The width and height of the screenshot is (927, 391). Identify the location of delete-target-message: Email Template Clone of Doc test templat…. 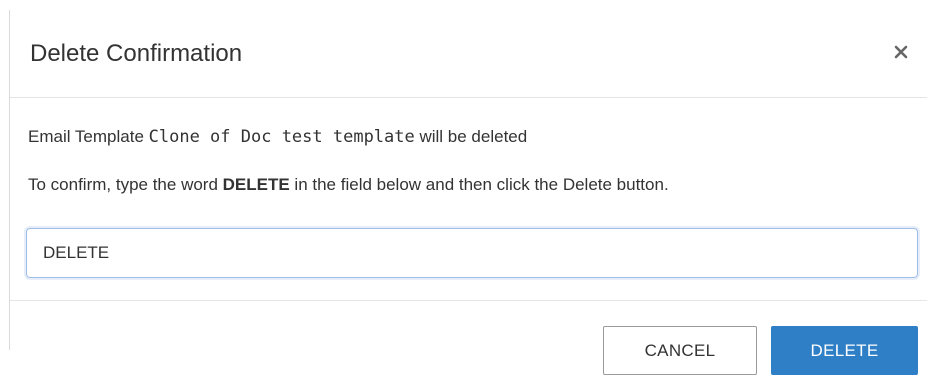
(277, 137).